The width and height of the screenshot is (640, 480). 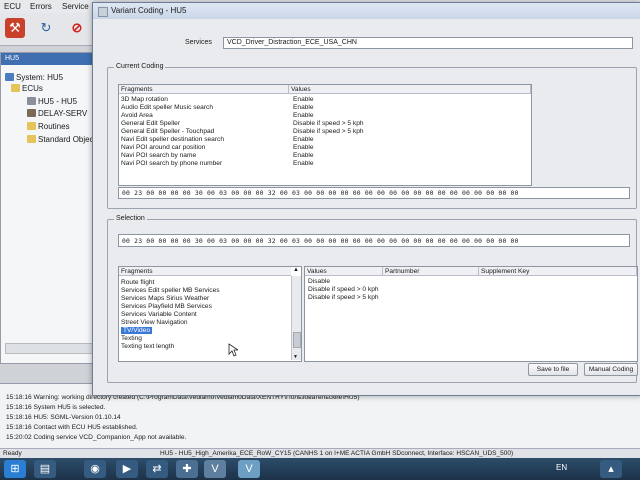 What do you see at coordinates (233, 350) in the screenshot?
I see `mouse-cursor-icon` at bounding box center [233, 350].